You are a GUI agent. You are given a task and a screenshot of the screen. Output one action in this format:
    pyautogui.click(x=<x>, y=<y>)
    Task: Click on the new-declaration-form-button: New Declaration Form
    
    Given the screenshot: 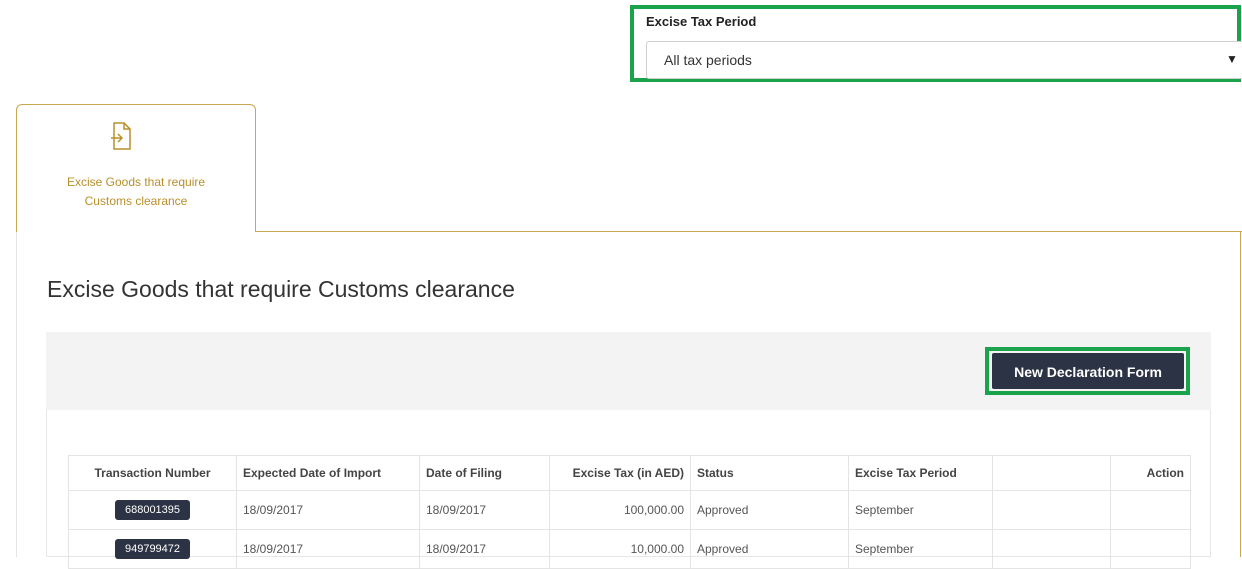 What is the action you would take?
    pyautogui.click(x=1088, y=371)
    